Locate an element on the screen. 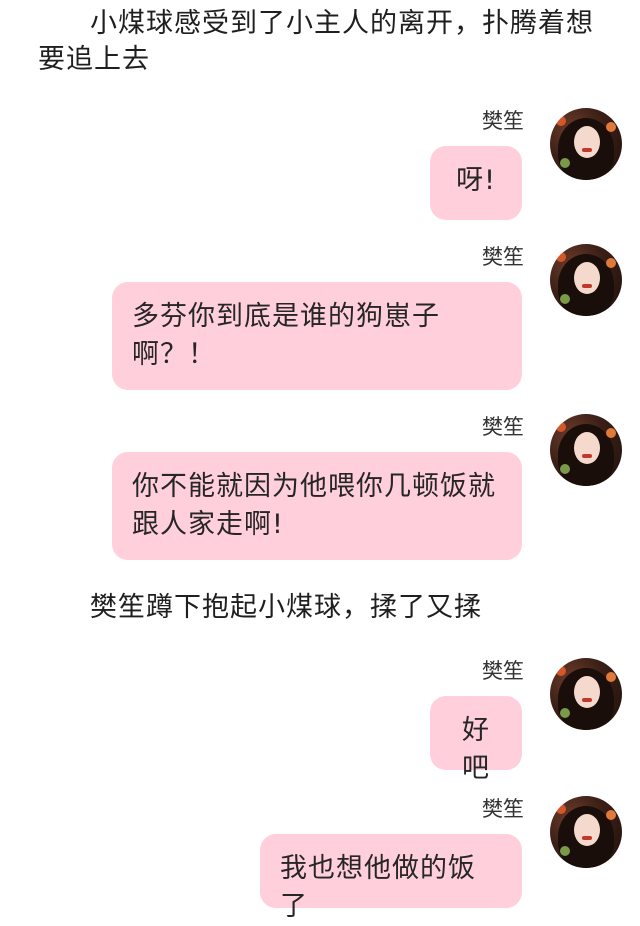  chat-message: 樊笙 我也想他做的饭了 is located at coordinates (322, 859).